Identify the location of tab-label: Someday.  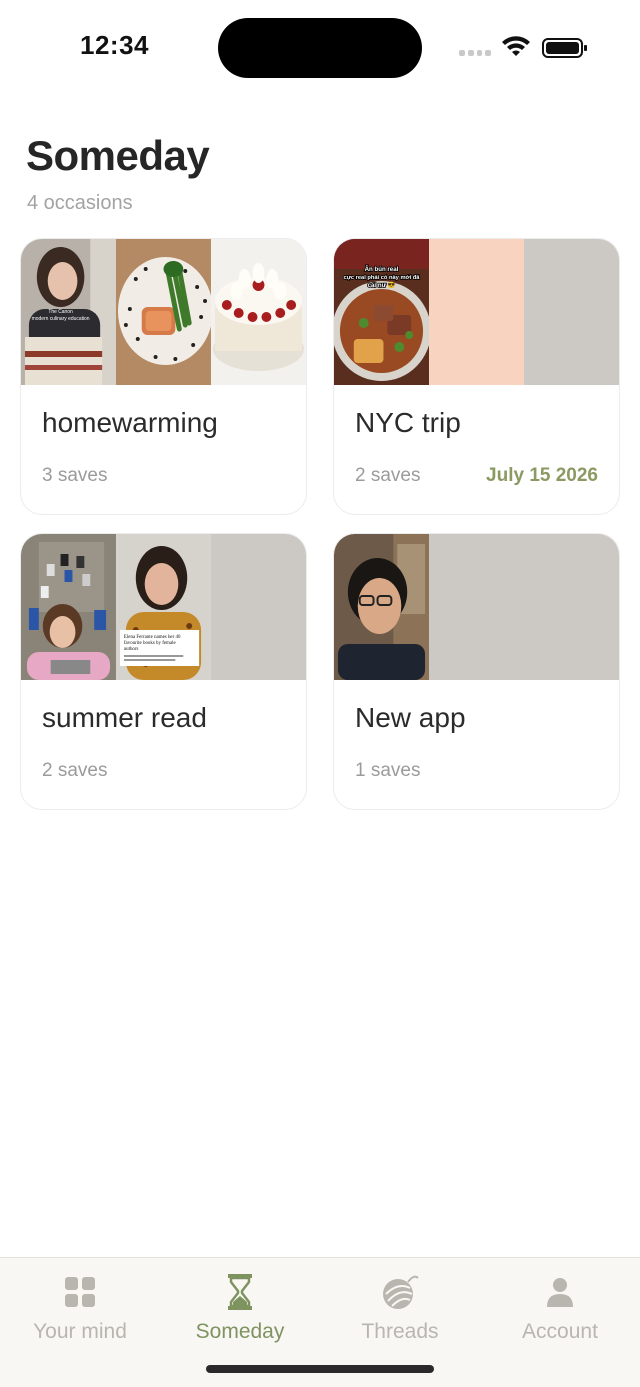
(240, 1331).